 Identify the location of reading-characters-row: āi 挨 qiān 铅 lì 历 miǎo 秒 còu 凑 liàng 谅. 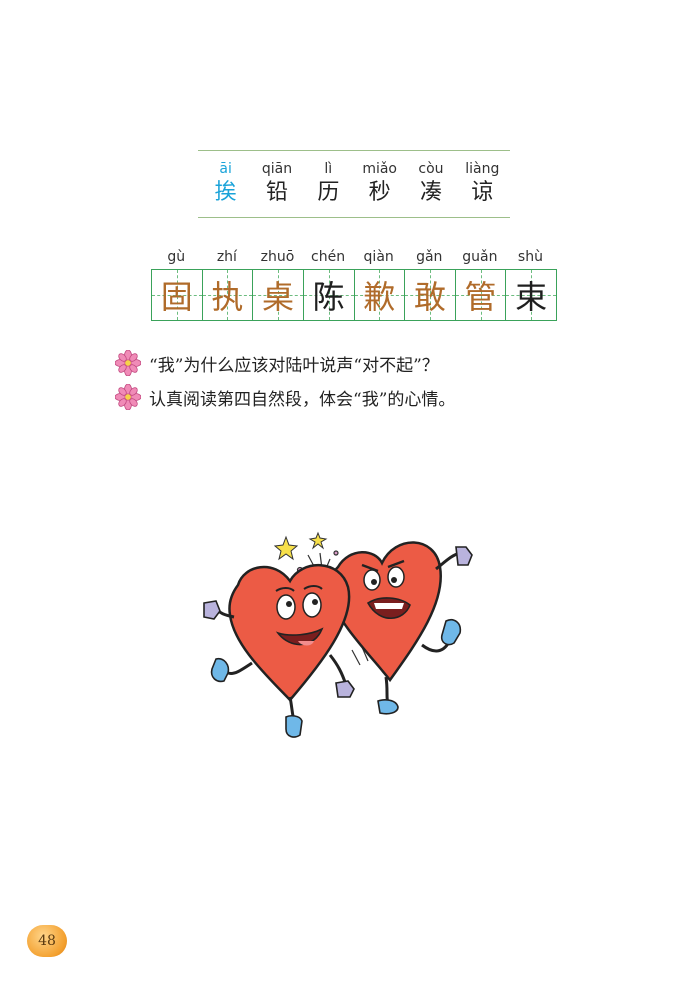
(354, 184).